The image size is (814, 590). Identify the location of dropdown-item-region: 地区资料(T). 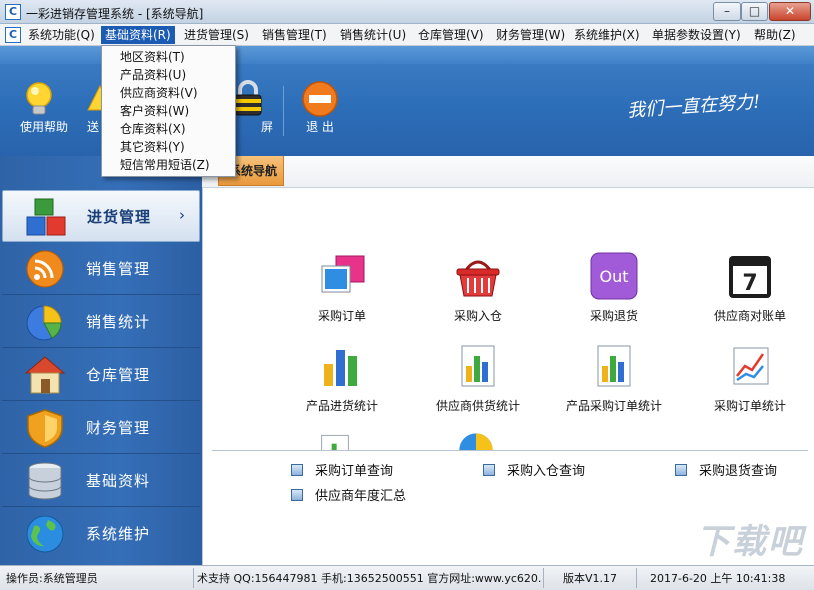
(152, 57).